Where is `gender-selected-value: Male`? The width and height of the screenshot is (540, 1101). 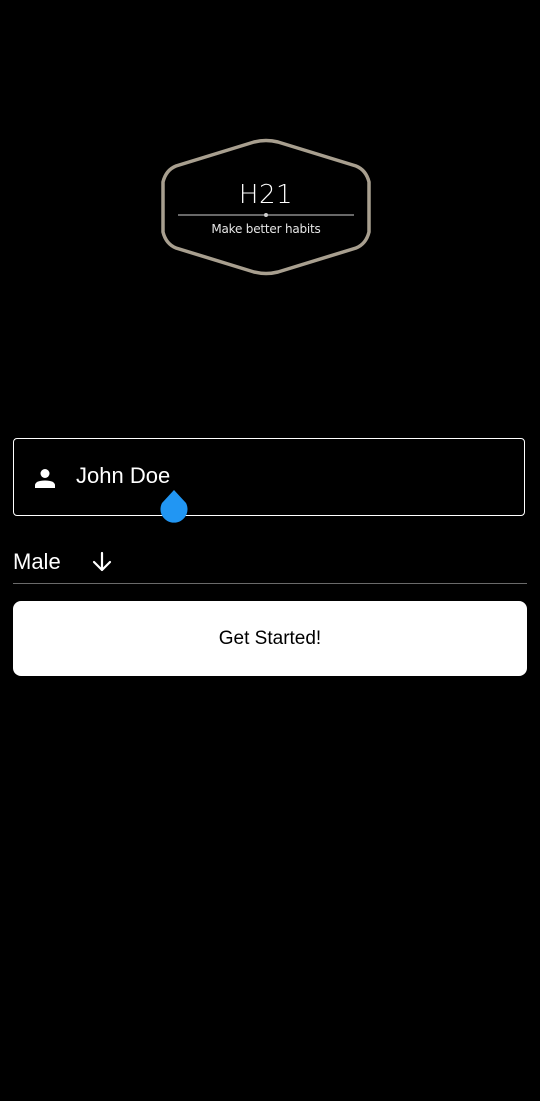
gender-selected-value: Male is located at coordinates (37, 561).